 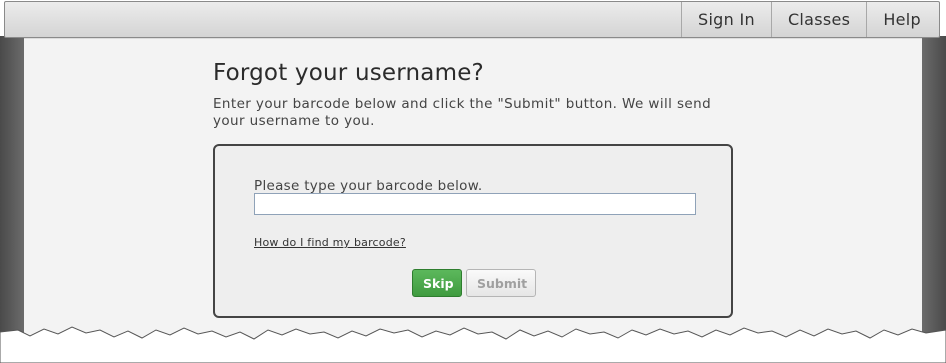 What do you see at coordinates (933, 186) in the screenshot?
I see `right-shadow` at bounding box center [933, 186].